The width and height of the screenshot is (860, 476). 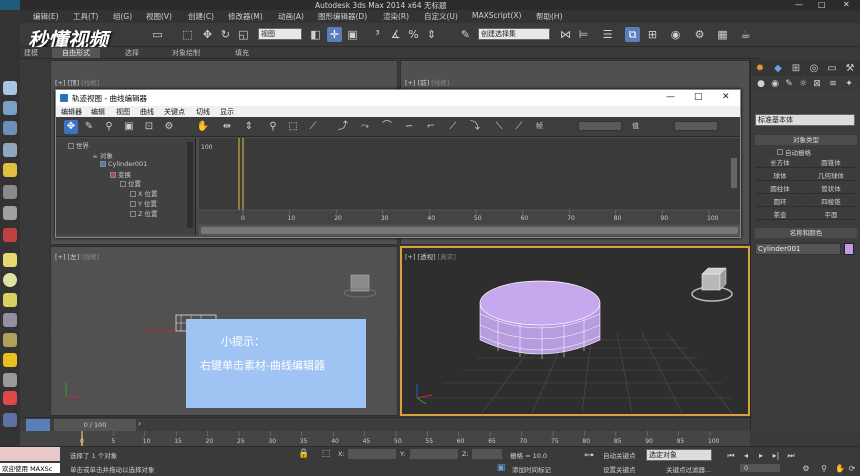 I want to click on chain-icon, so click(x=10, y=420).